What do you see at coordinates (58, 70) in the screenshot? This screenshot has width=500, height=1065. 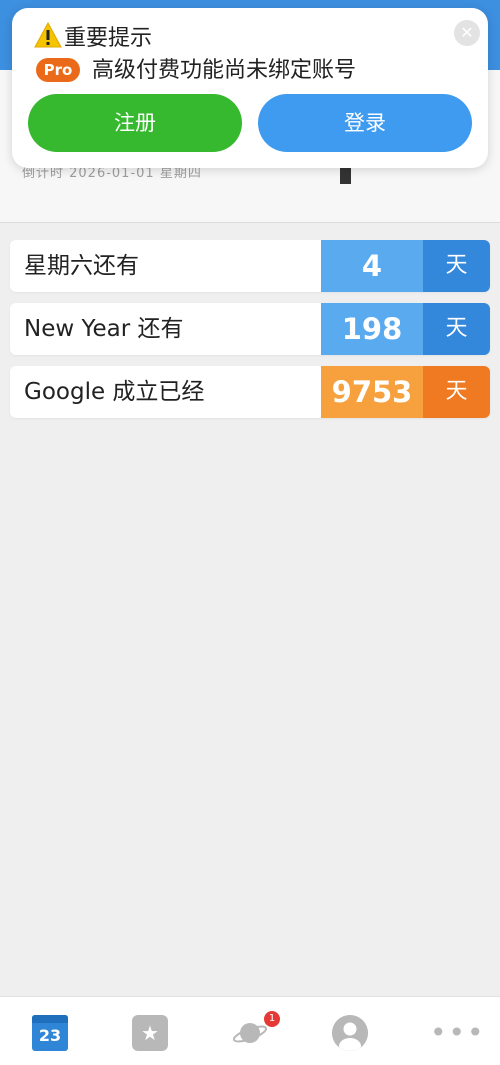 I see `pro-badge: Pro` at bounding box center [58, 70].